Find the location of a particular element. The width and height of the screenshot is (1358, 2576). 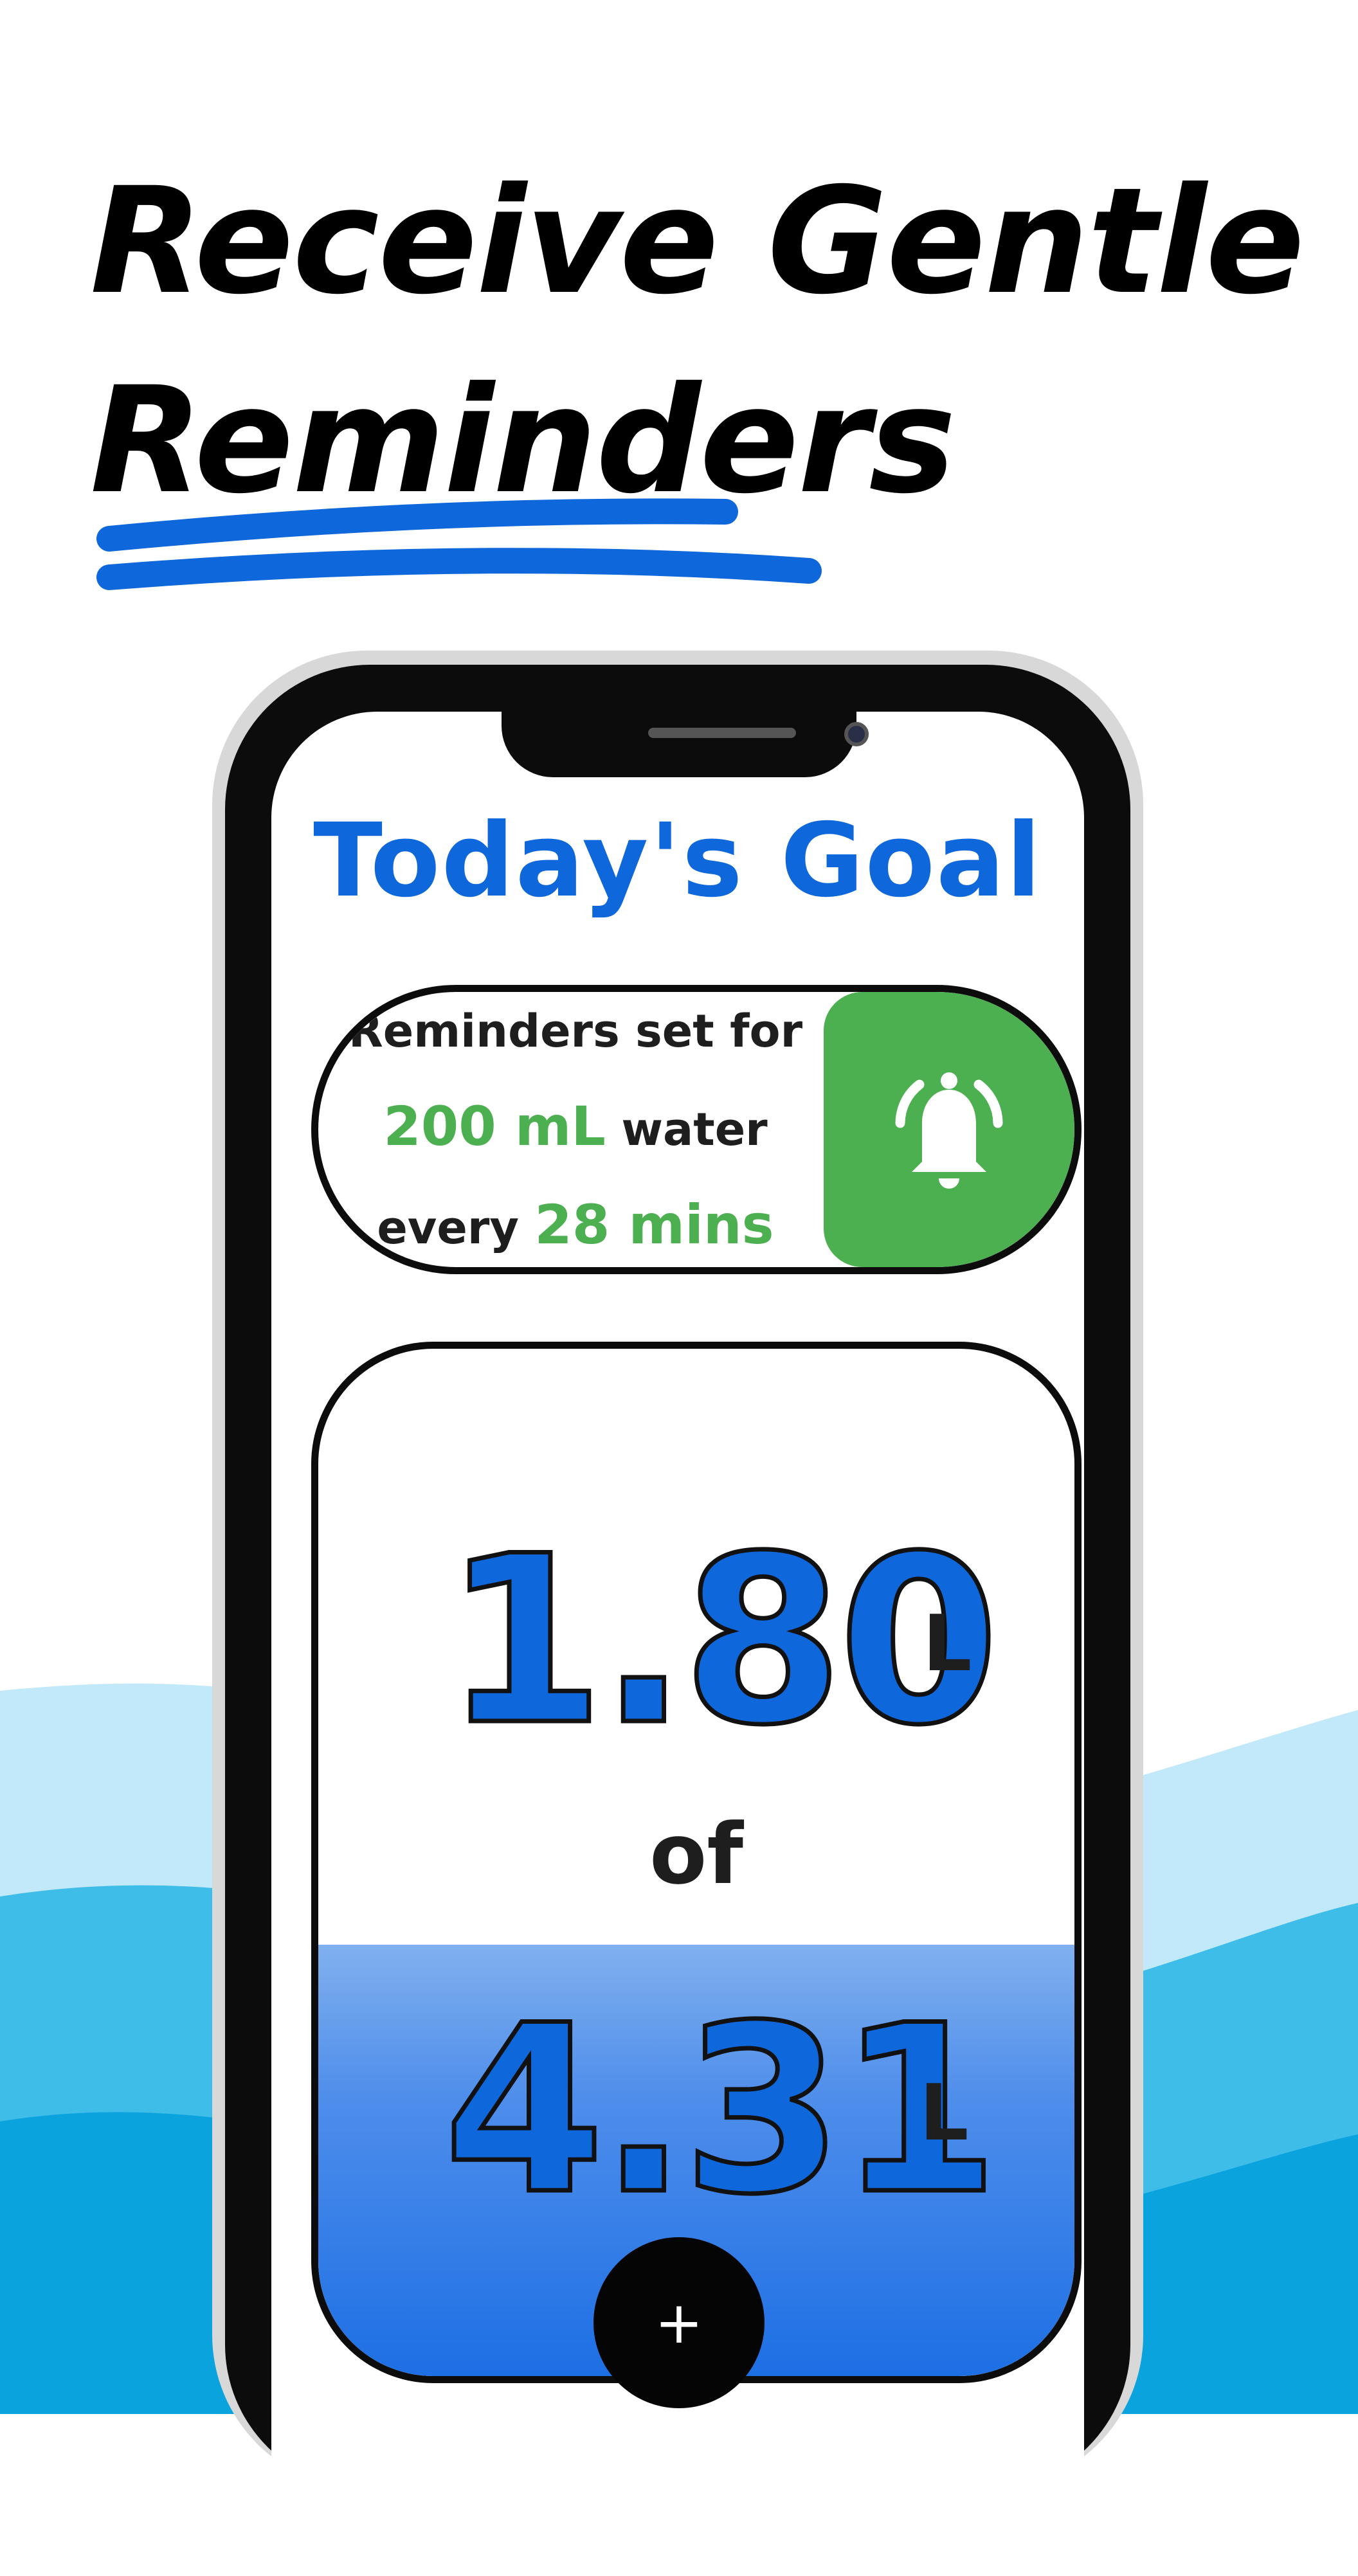

plus-icon: + is located at coordinates (679, 2323).